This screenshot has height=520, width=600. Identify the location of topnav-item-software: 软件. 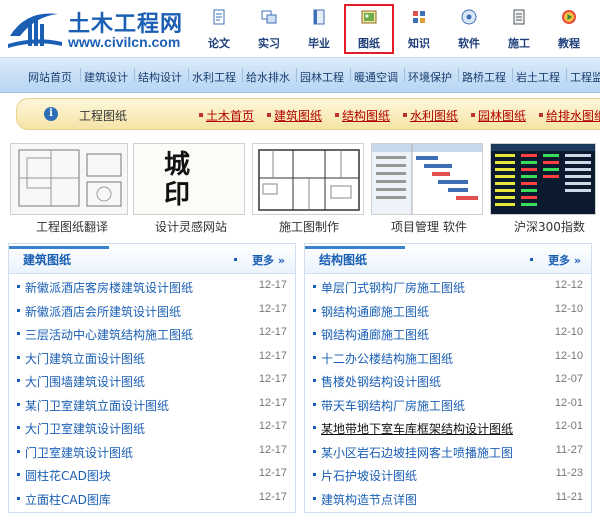
(469, 29).